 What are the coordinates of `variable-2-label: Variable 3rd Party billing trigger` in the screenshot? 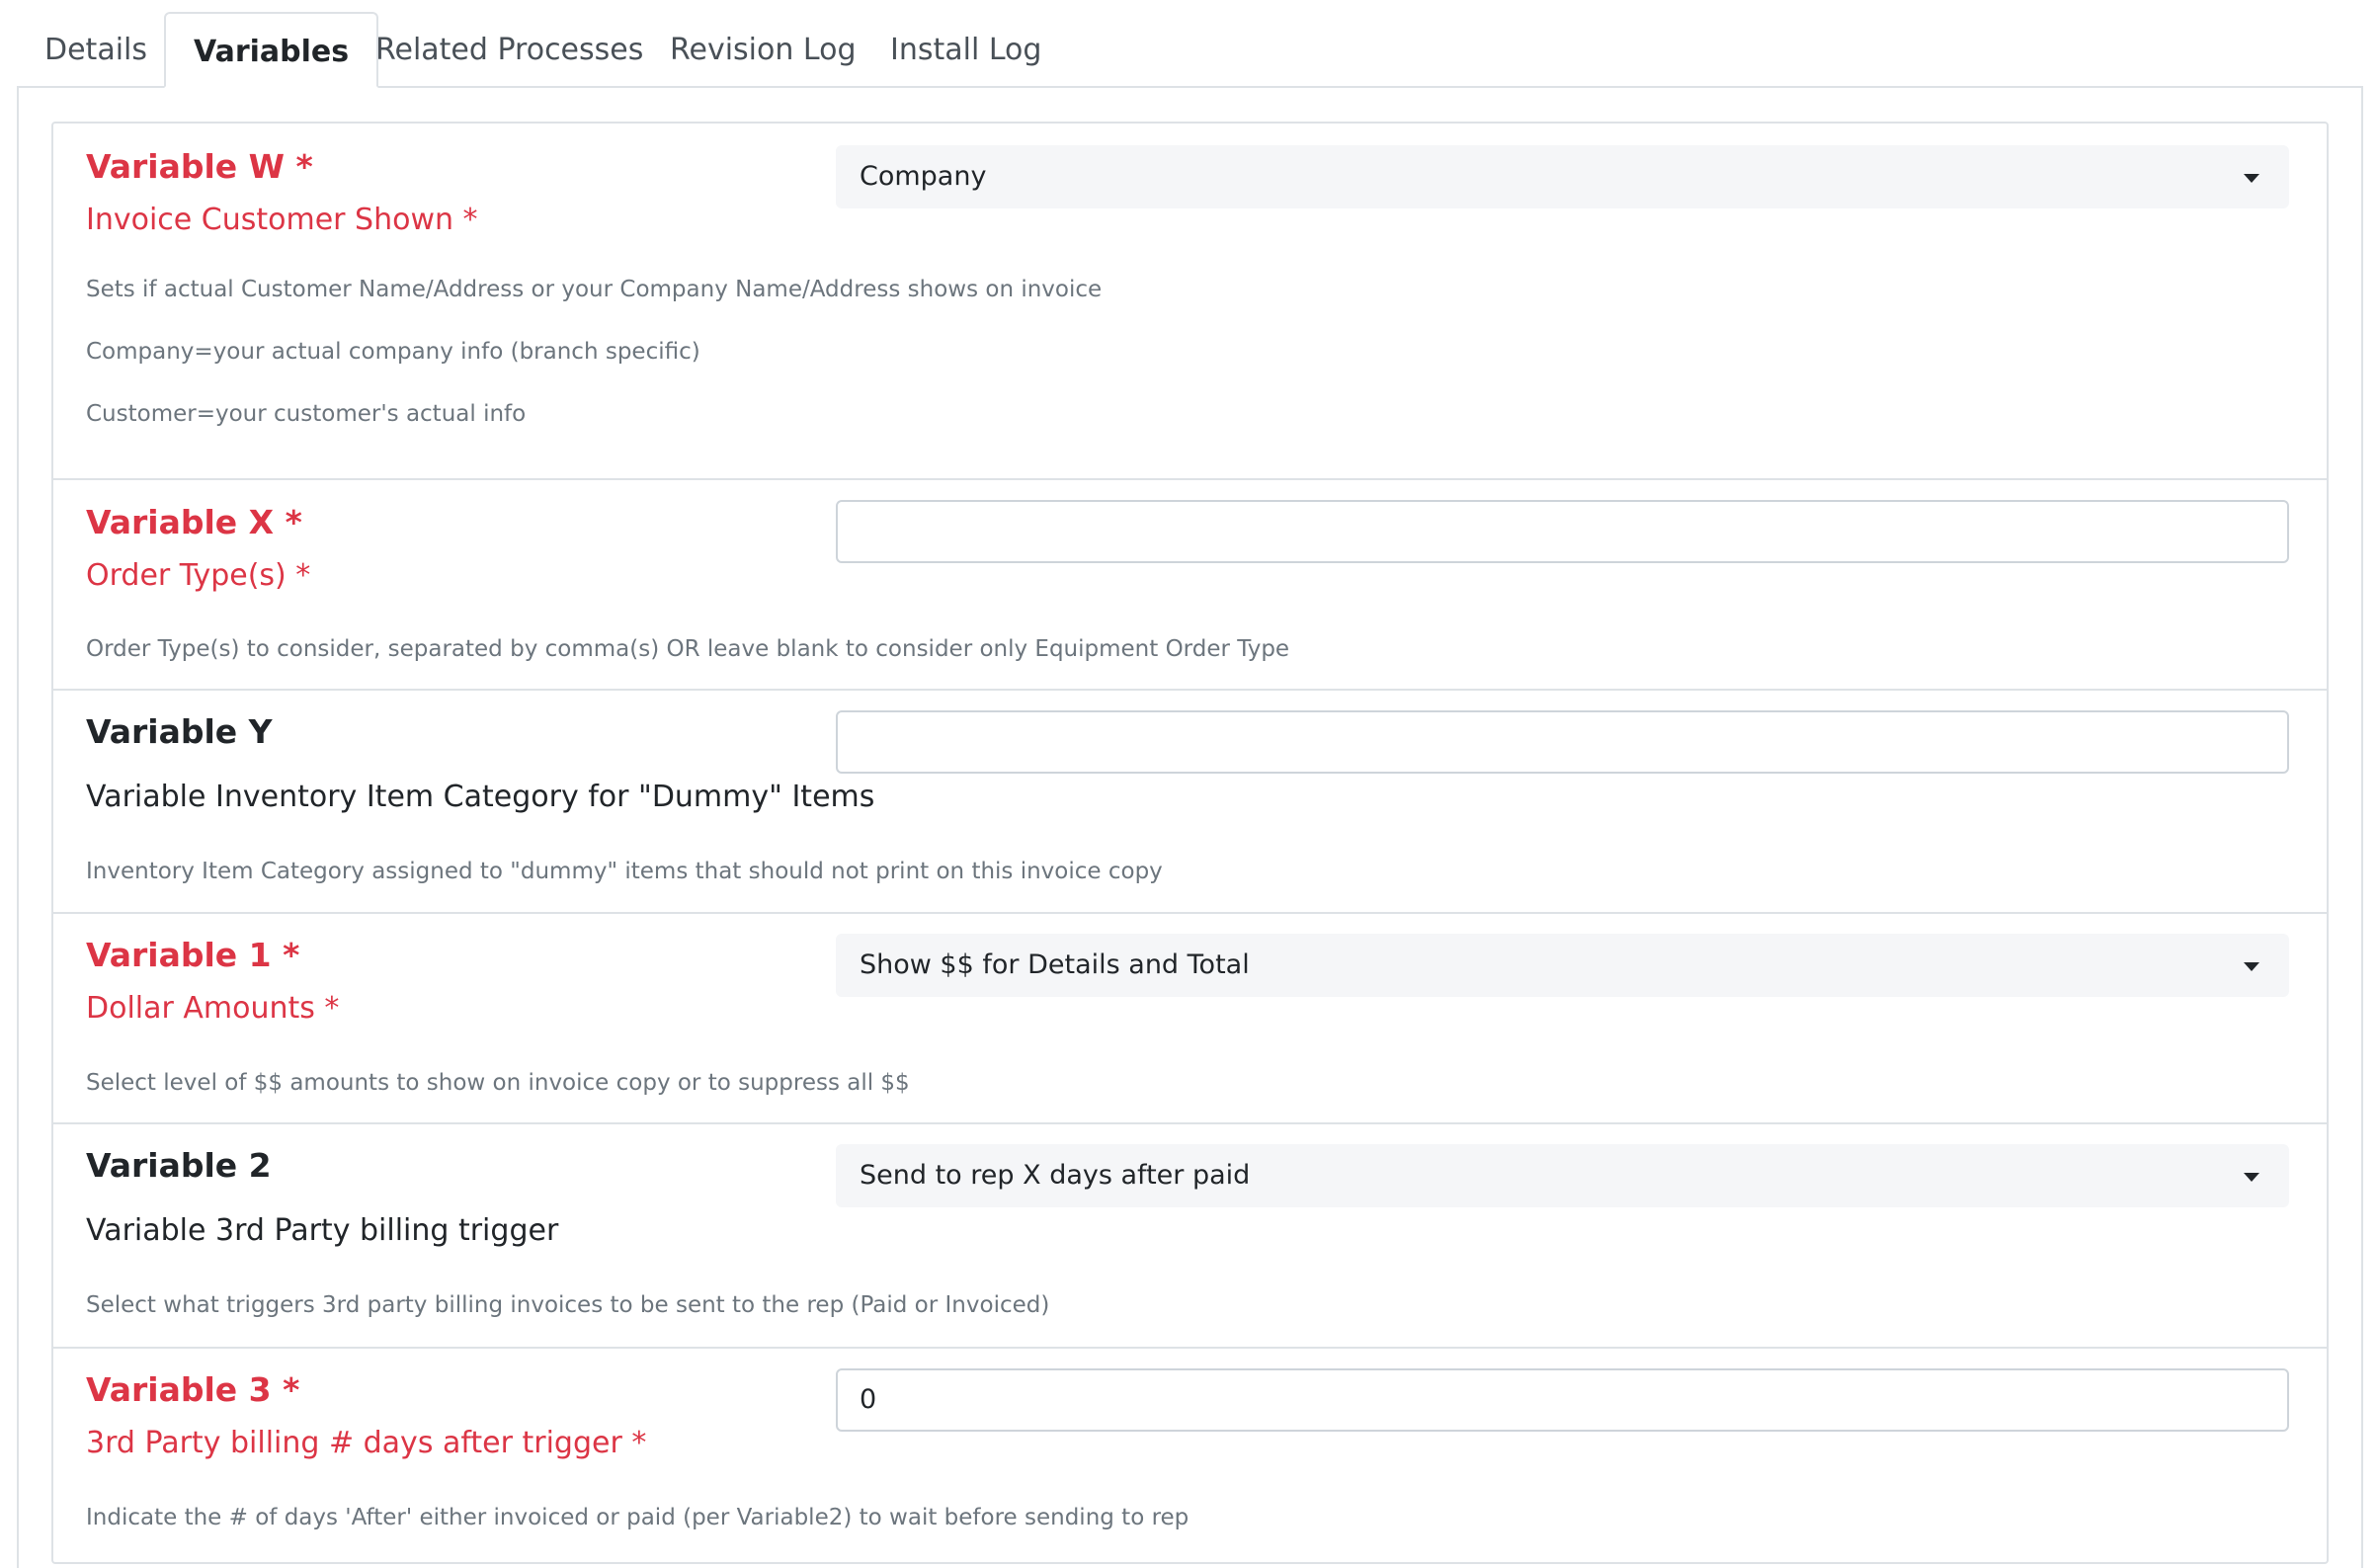 It's located at (322, 1230).